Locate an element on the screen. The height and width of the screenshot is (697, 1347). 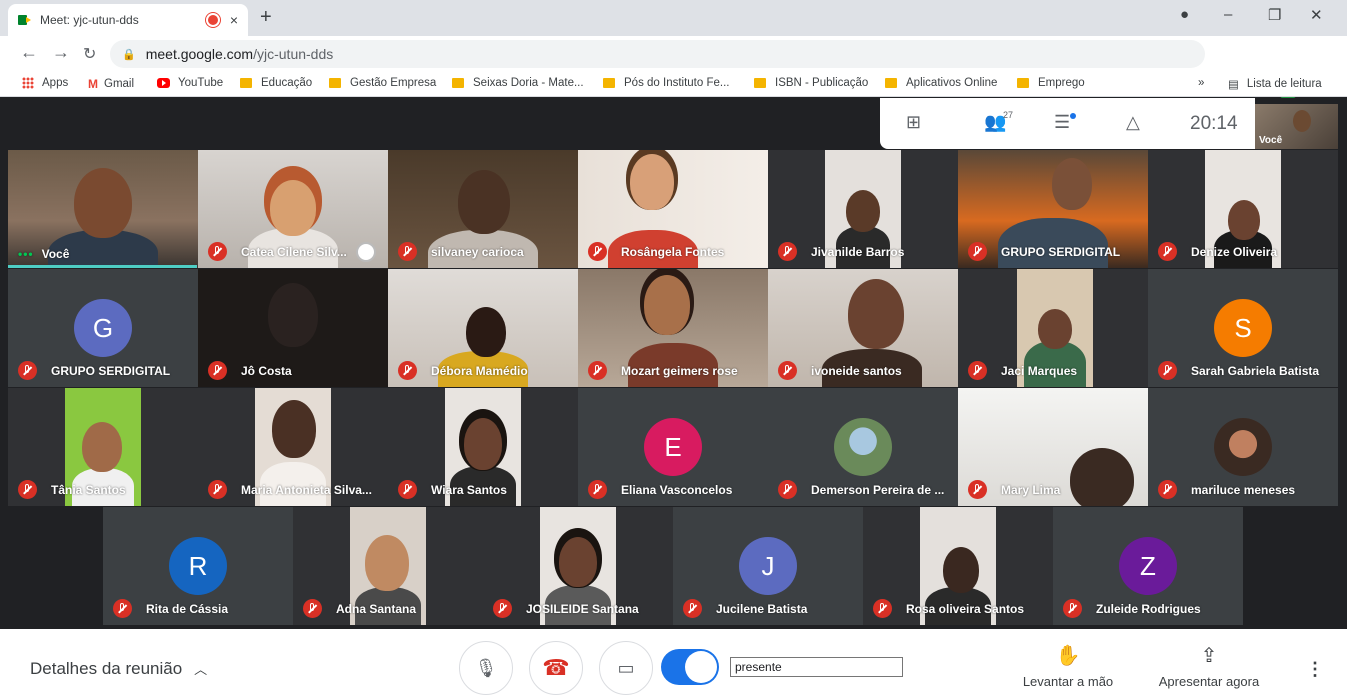
leave-call-button: ☎ is located at coordinates (556, 668).